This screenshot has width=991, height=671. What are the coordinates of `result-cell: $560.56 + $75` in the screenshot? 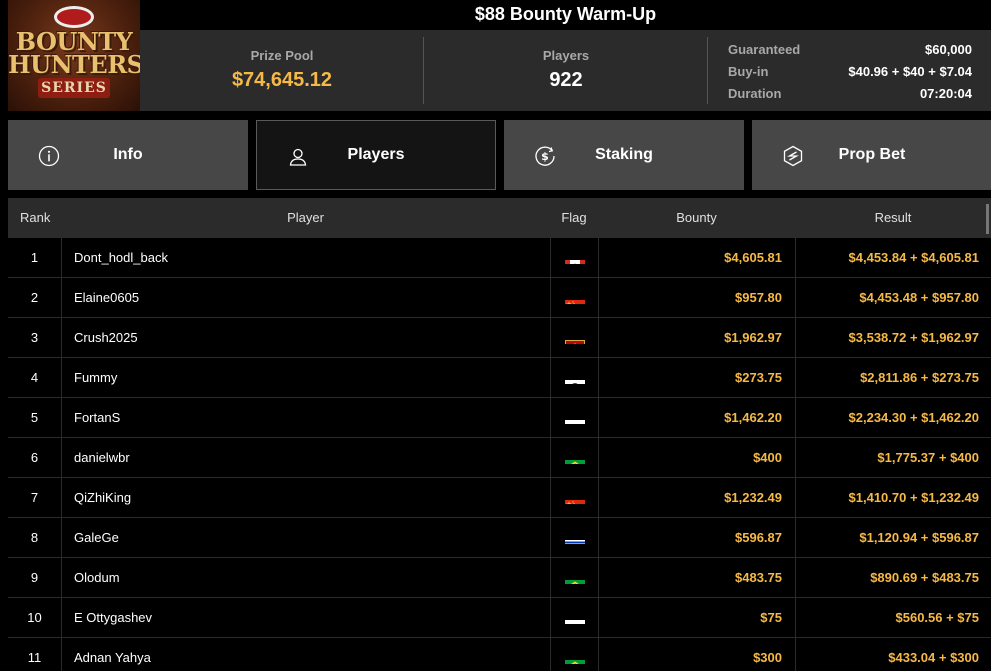 It's located at (893, 617).